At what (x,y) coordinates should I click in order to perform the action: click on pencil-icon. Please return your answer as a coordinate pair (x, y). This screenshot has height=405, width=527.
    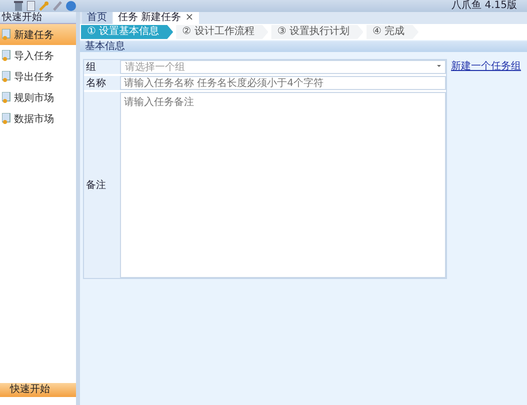
    Looking at the image, I should click on (57, 6).